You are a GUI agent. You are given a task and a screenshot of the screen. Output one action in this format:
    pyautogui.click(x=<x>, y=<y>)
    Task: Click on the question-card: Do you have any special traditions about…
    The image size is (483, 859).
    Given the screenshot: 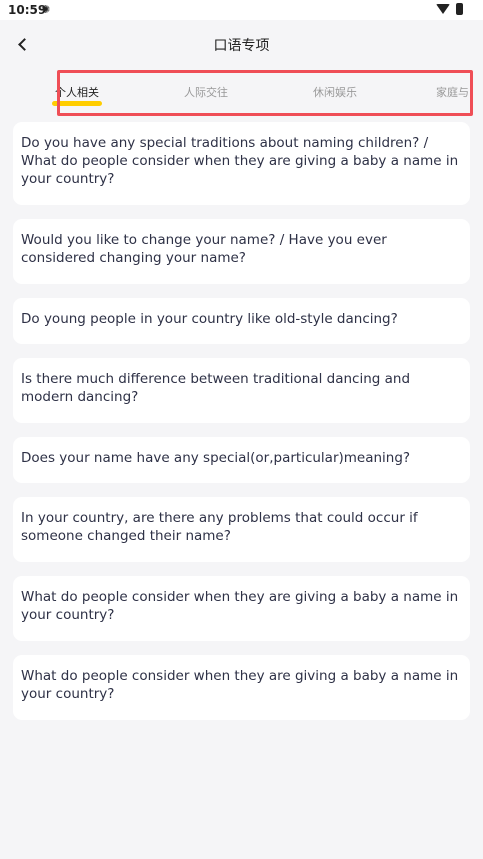 What is the action you would take?
    pyautogui.click(x=241, y=163)
    